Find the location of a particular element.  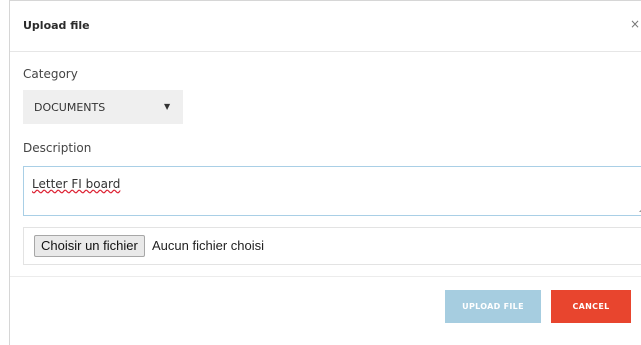

dialog-title: Upload file is located at coordinates (56, 25).